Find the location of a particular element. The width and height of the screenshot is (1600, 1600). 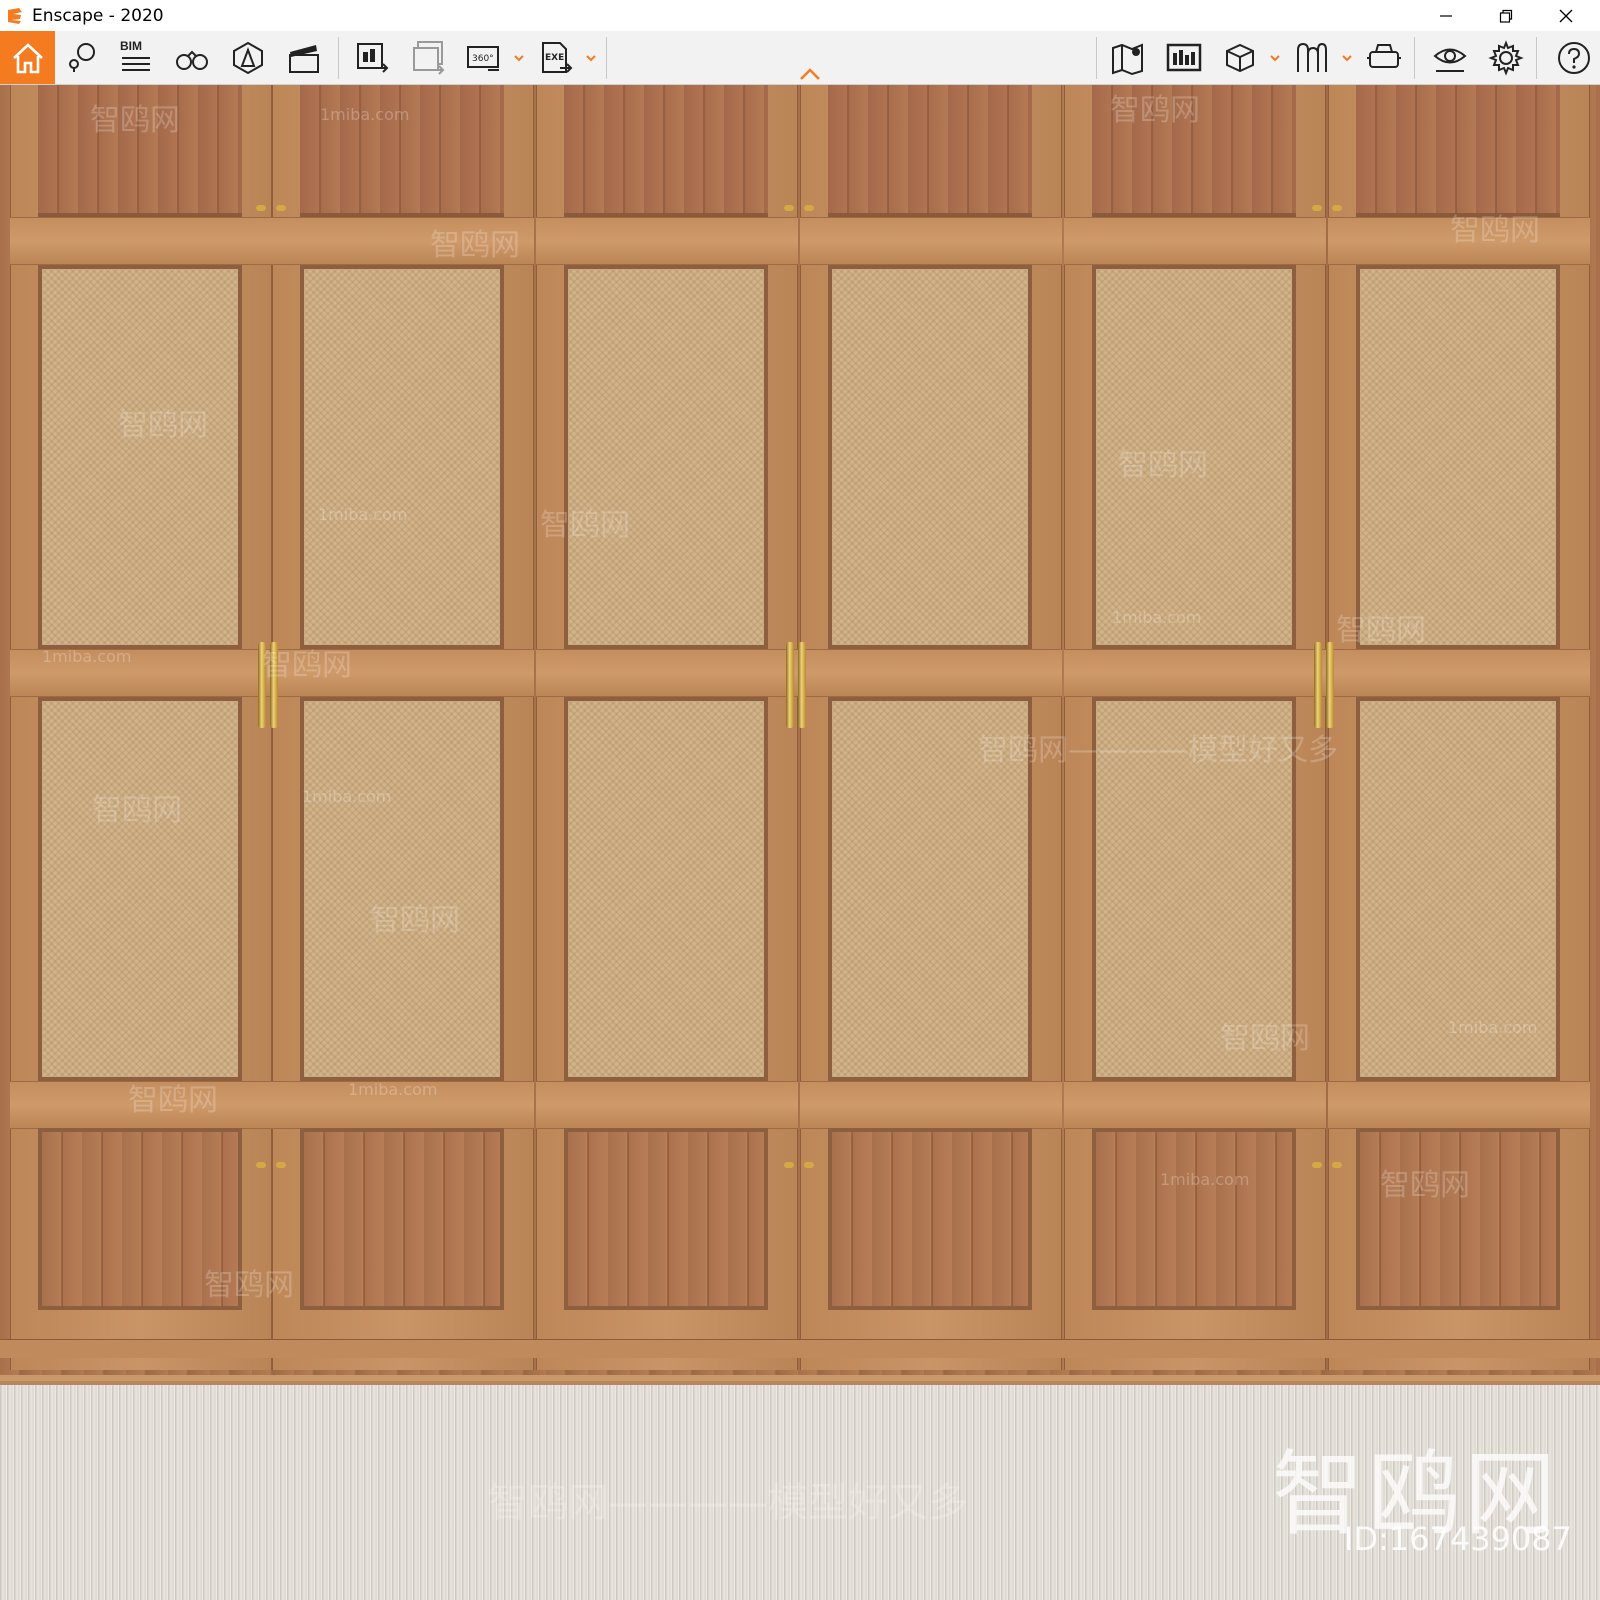

vr-headset-button is located at coordinates (1384, 58).